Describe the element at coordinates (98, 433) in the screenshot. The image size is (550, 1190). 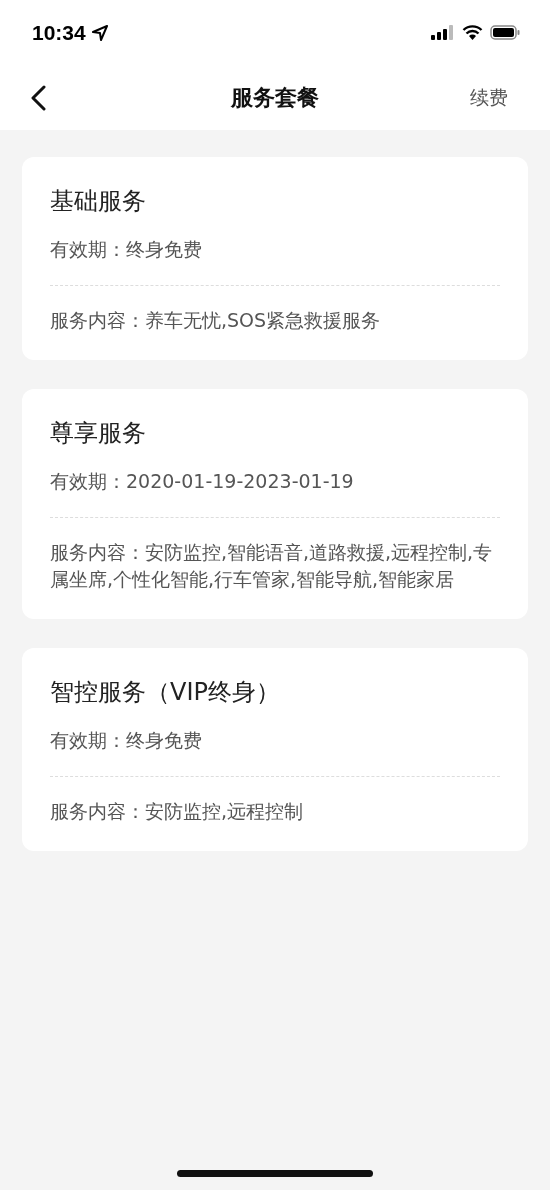
I see `service-title: 尊享服务` at that location.